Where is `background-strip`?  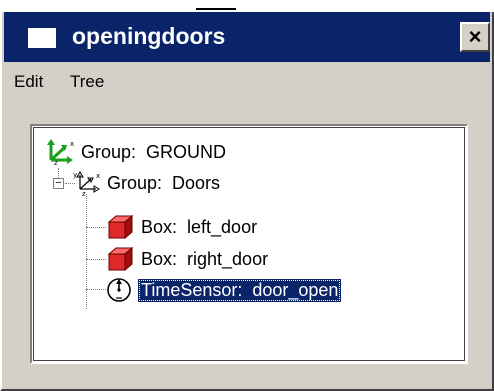
background-strip is located at coordinates (247, 6).